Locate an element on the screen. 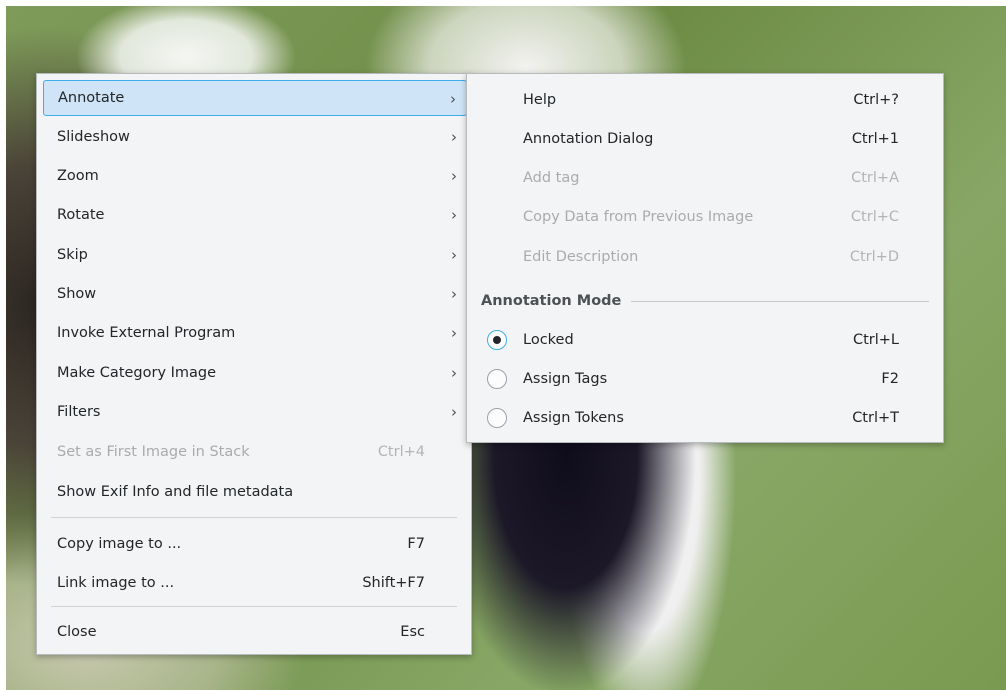  menu-item-label: Annotate is located at coordinates (91, 98).